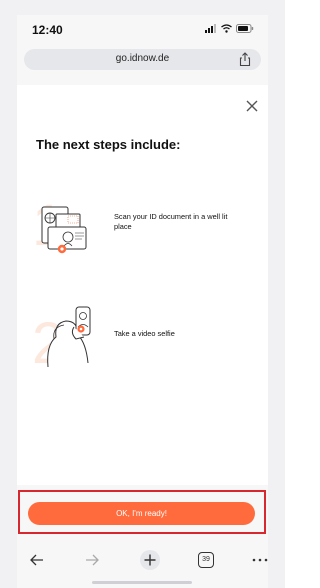 This screenshot has height=588, width=320. Describe the element at coordinates (245, 28) in the screenshot. I see `battery-icon` at that location.